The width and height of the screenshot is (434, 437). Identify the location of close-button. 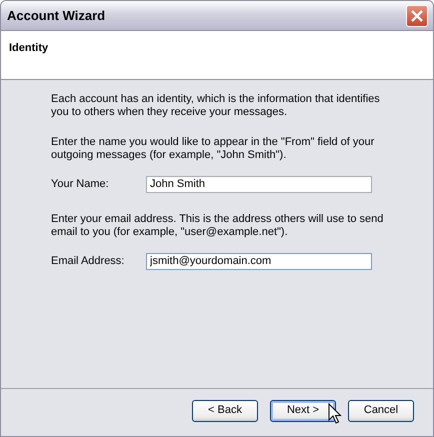
(417, 15).